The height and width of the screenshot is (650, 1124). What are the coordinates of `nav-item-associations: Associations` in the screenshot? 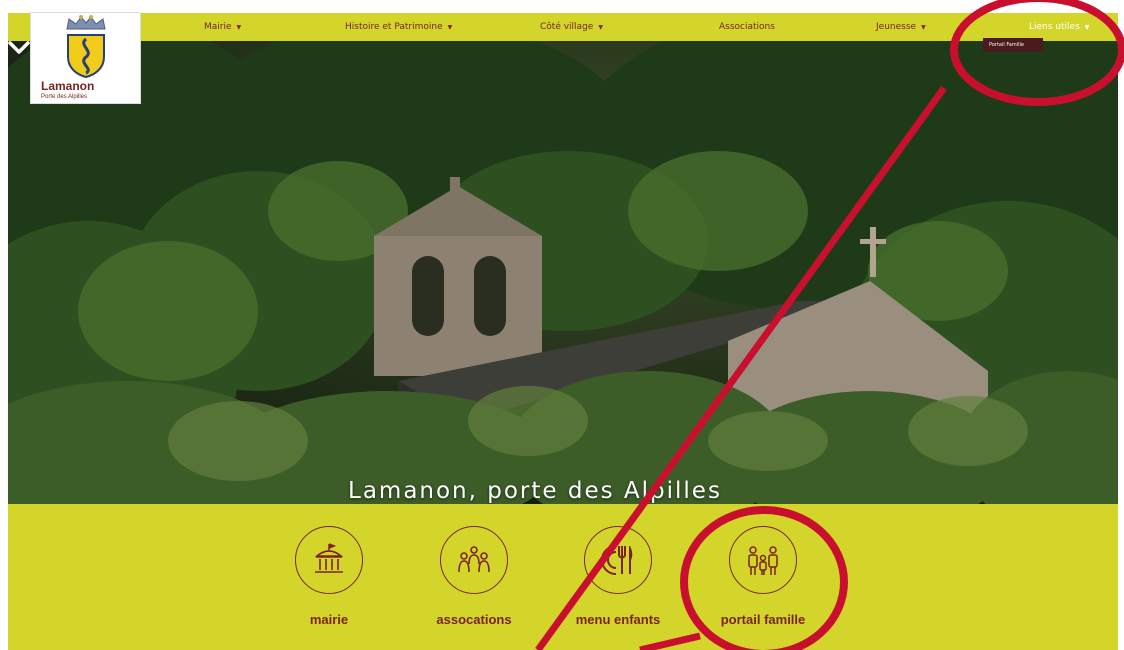 It's located at (747, 27).